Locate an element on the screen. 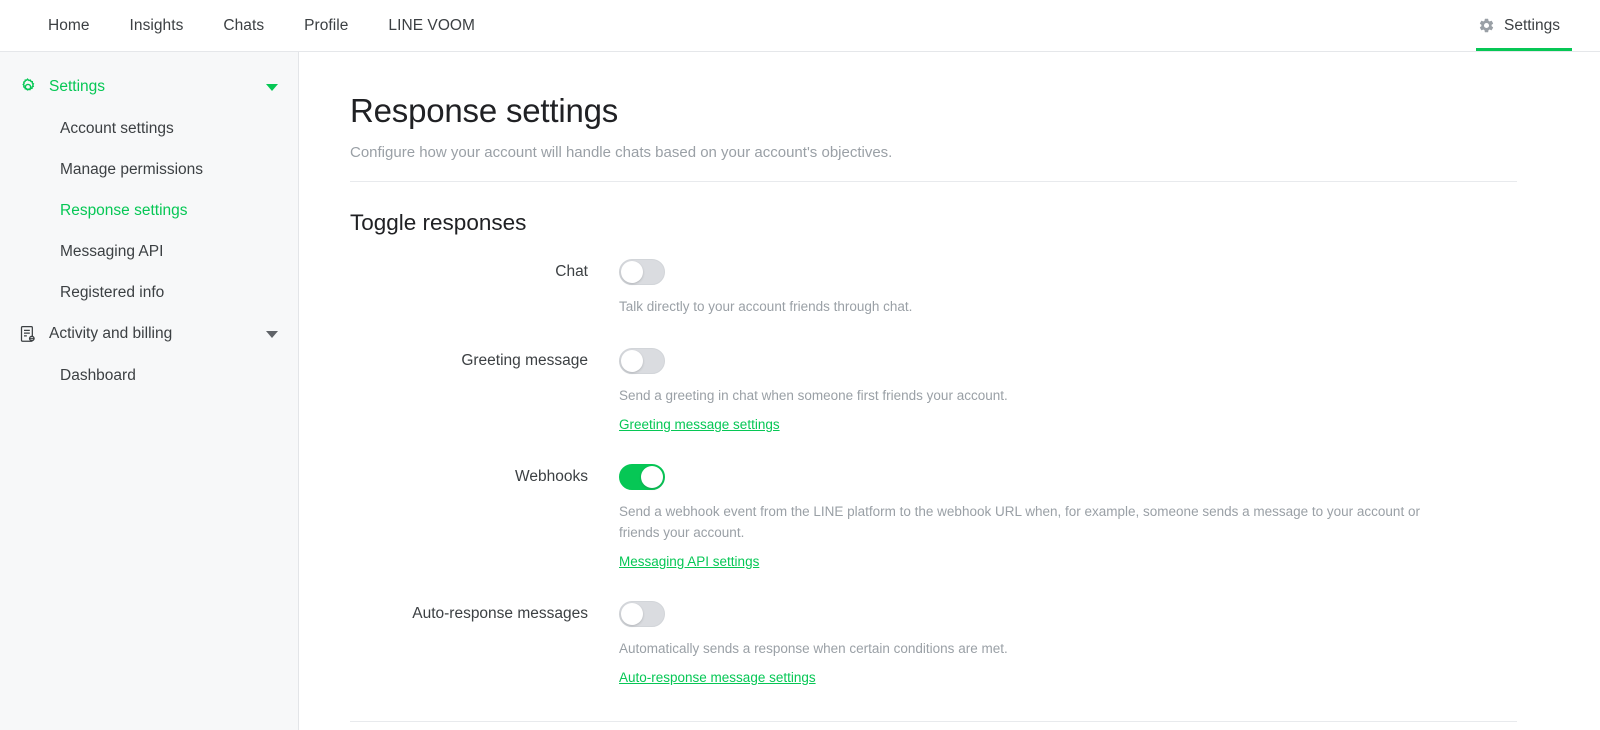 The width and height of the screenshot is (1600, 730). nav-tab-home: Home is located at coordinates (69, 25).